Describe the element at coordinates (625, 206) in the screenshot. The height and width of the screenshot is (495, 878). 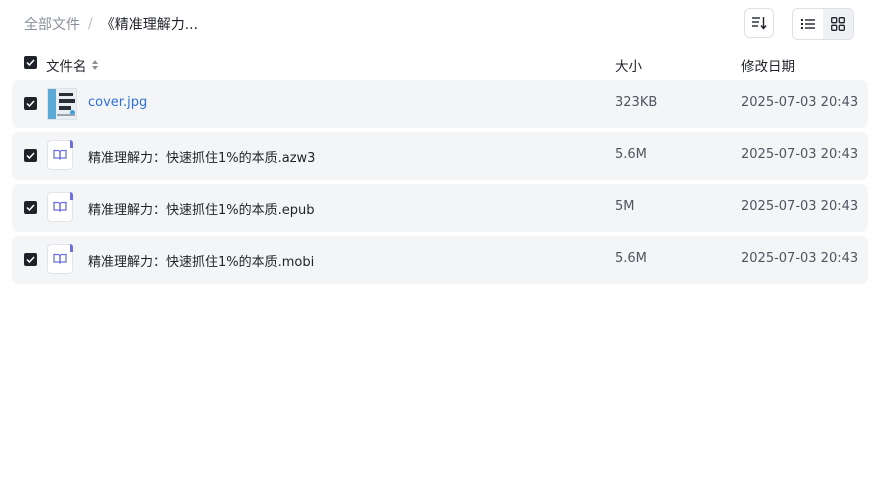
I see `file-size: 5M` at that location.